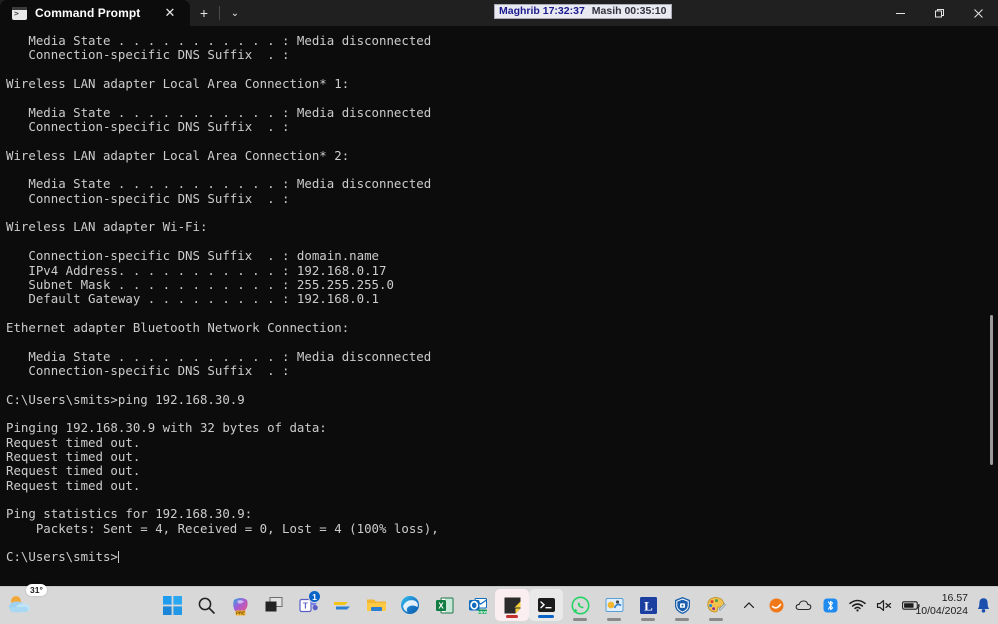 The width and height of the screenshot is (998, 624). I want to click on speaker-muted-icon, so click(884, 605).